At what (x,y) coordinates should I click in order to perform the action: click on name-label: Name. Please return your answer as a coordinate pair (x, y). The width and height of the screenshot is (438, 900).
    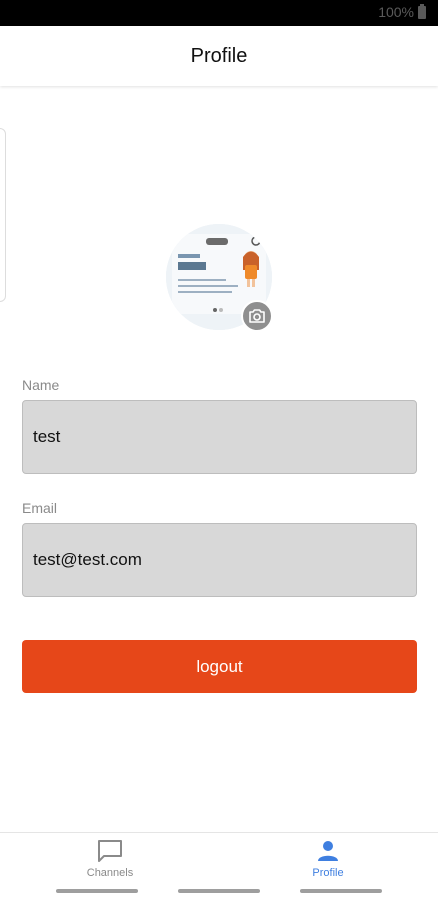
    Looking at the image, I should click on (41, 385).